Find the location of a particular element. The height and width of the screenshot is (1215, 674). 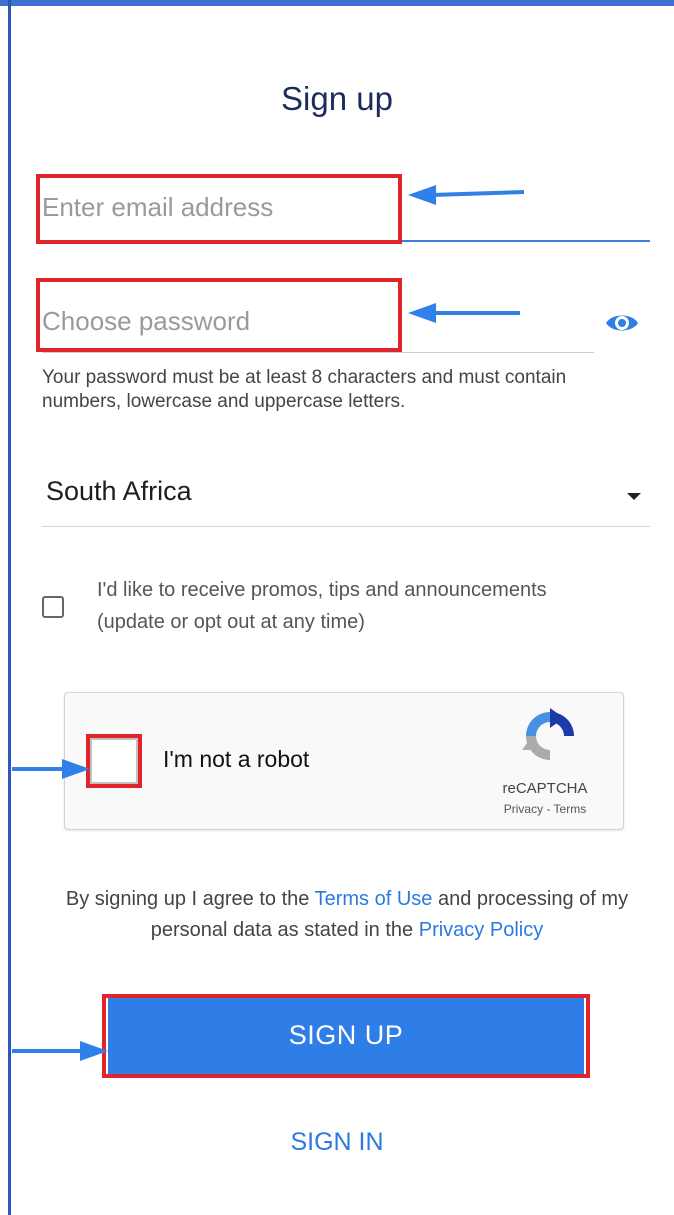

window-left-border is located at coordinates (9, 607).